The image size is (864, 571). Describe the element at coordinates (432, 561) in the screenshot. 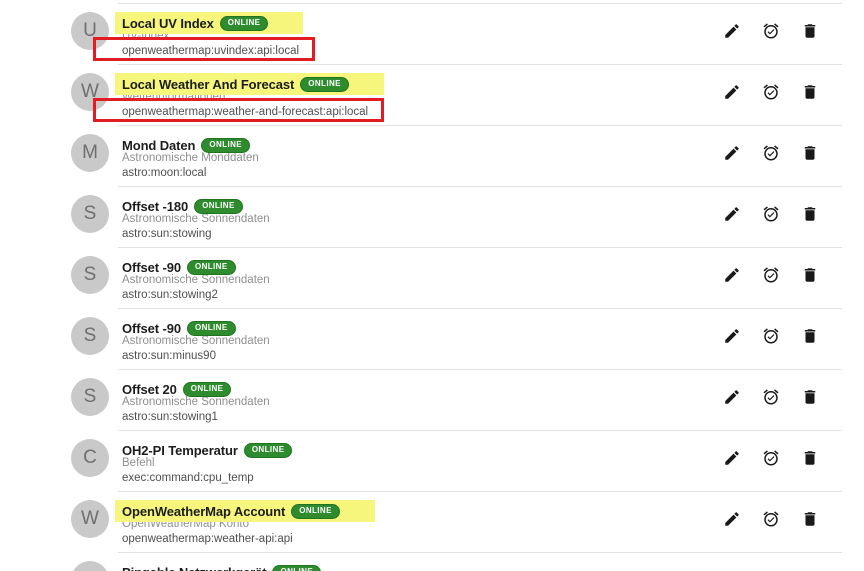

I see `thing-list-item: Pingable Netzwerkgerät ONLINE` at that location.